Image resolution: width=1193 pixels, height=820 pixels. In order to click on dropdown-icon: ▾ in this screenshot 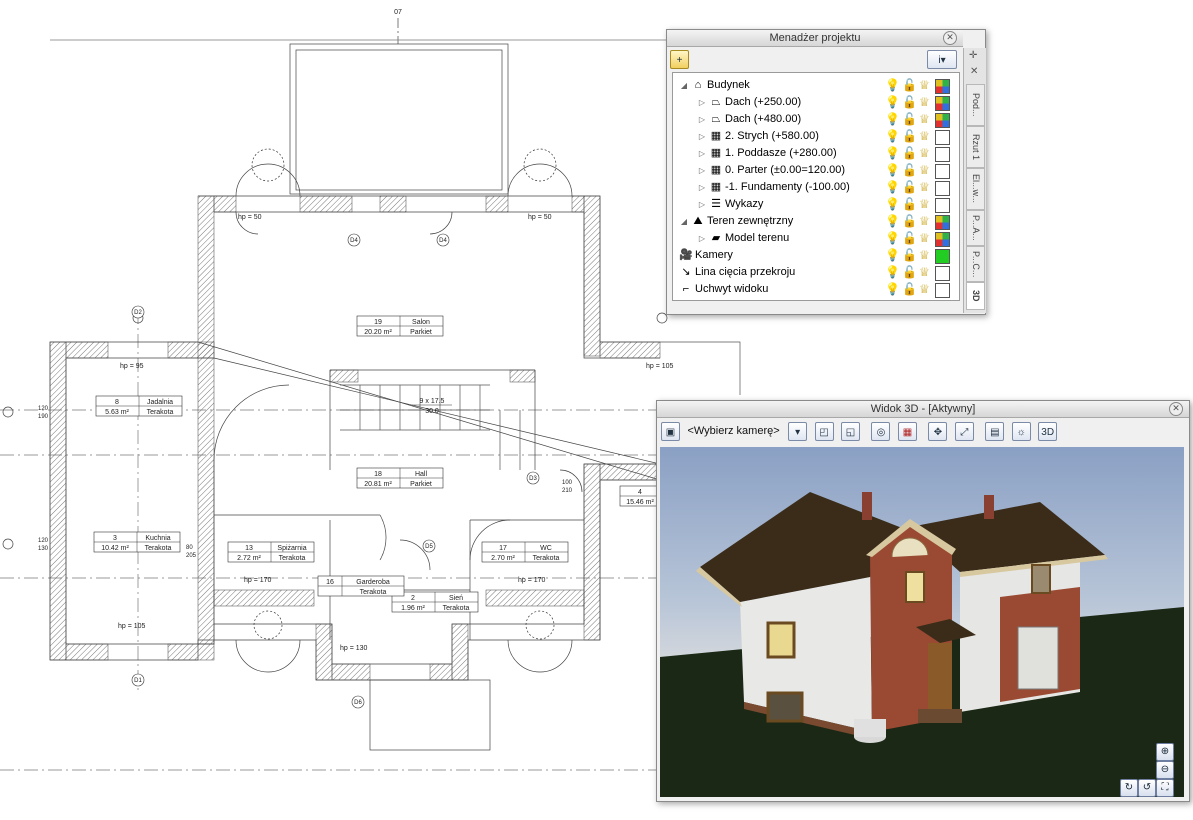, I will do `click(798, 431)`.